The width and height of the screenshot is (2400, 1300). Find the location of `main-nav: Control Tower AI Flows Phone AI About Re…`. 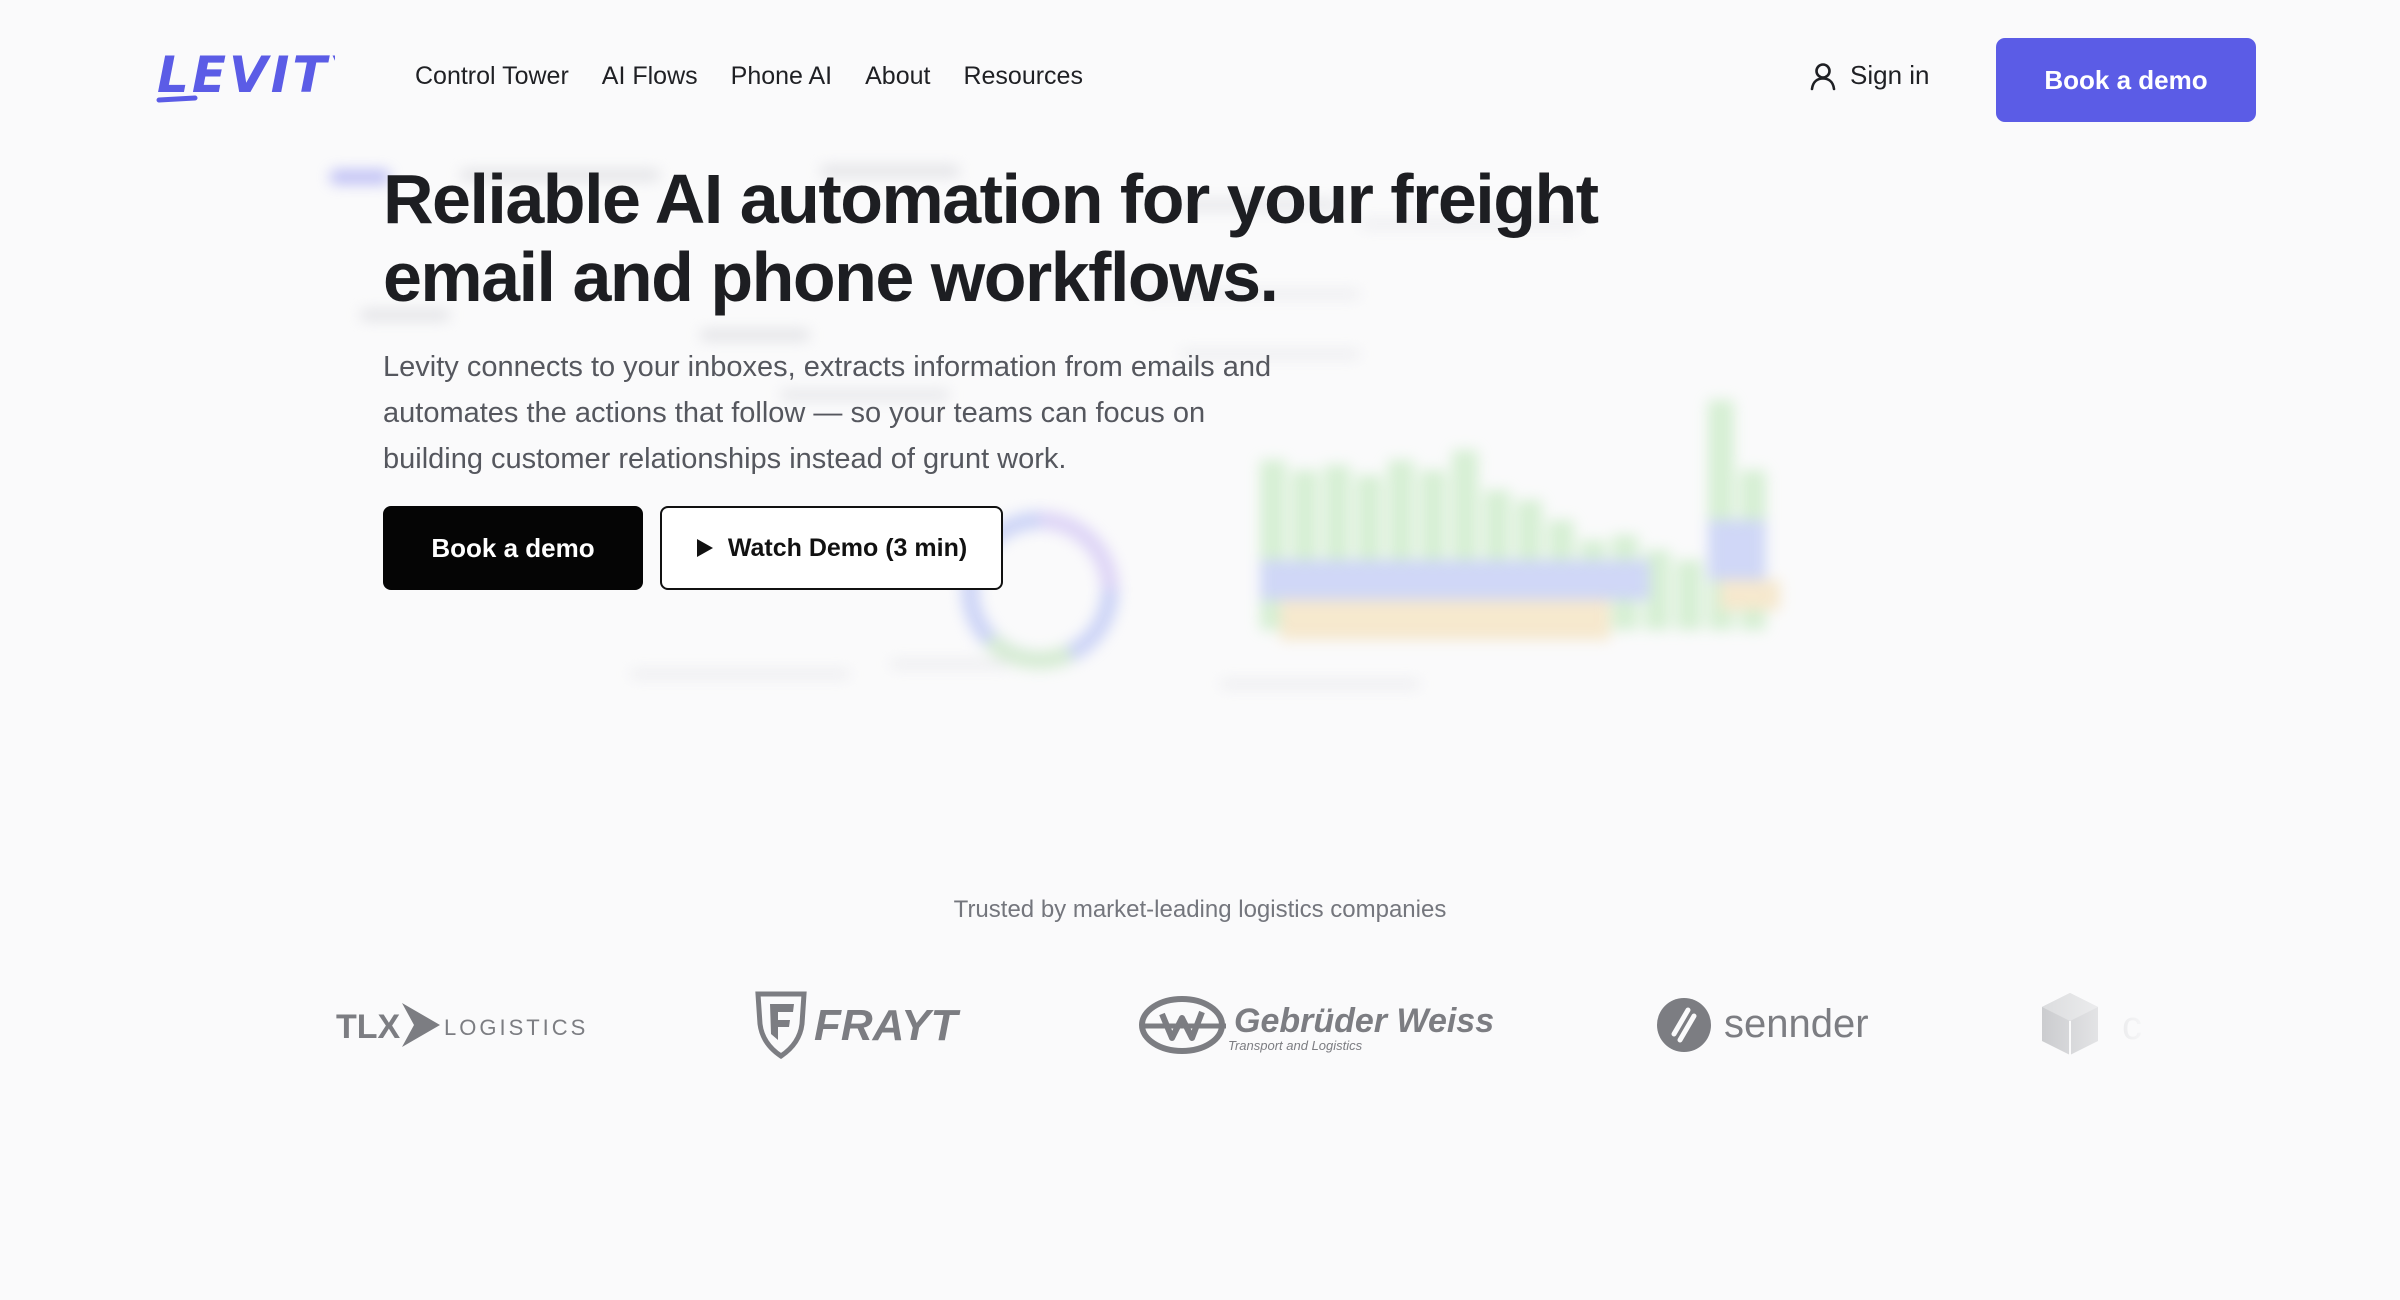

main-nav: Control Tower AI Flows Phone AI About Re… is located at coordinates (749, 76).